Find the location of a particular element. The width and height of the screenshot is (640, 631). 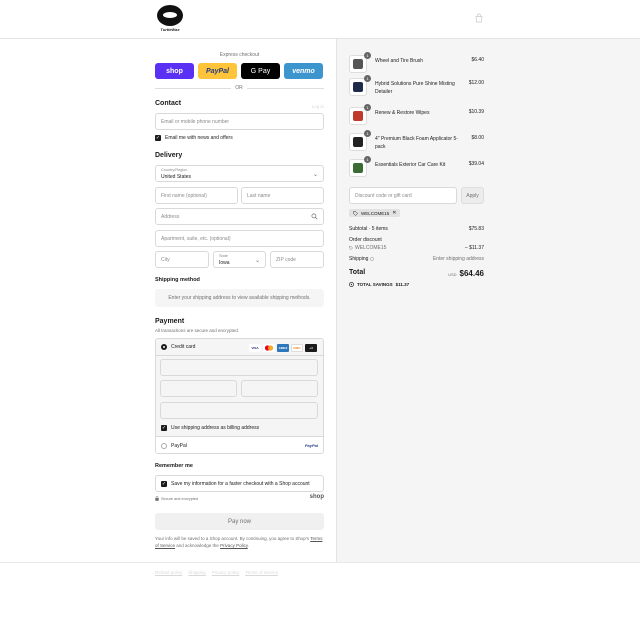

zip-field: ZIP code is located at coordinates (297, 259).